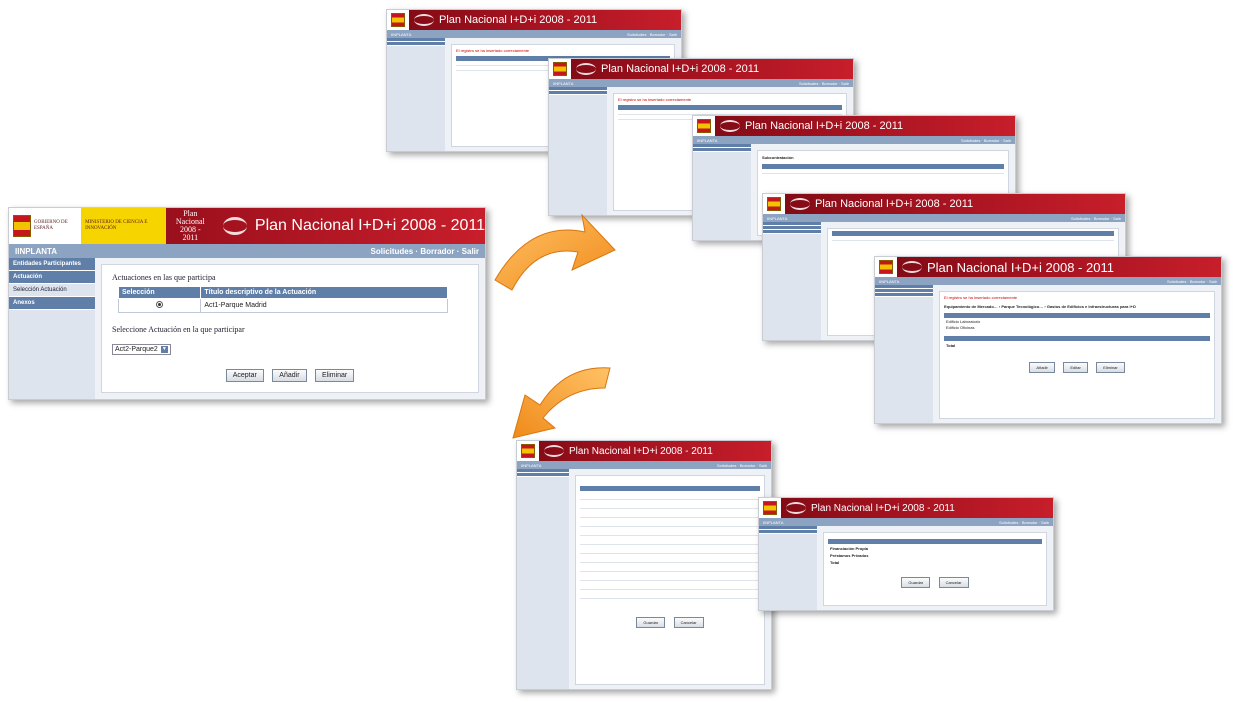  I want to click on row-radio, so click(160, 304).